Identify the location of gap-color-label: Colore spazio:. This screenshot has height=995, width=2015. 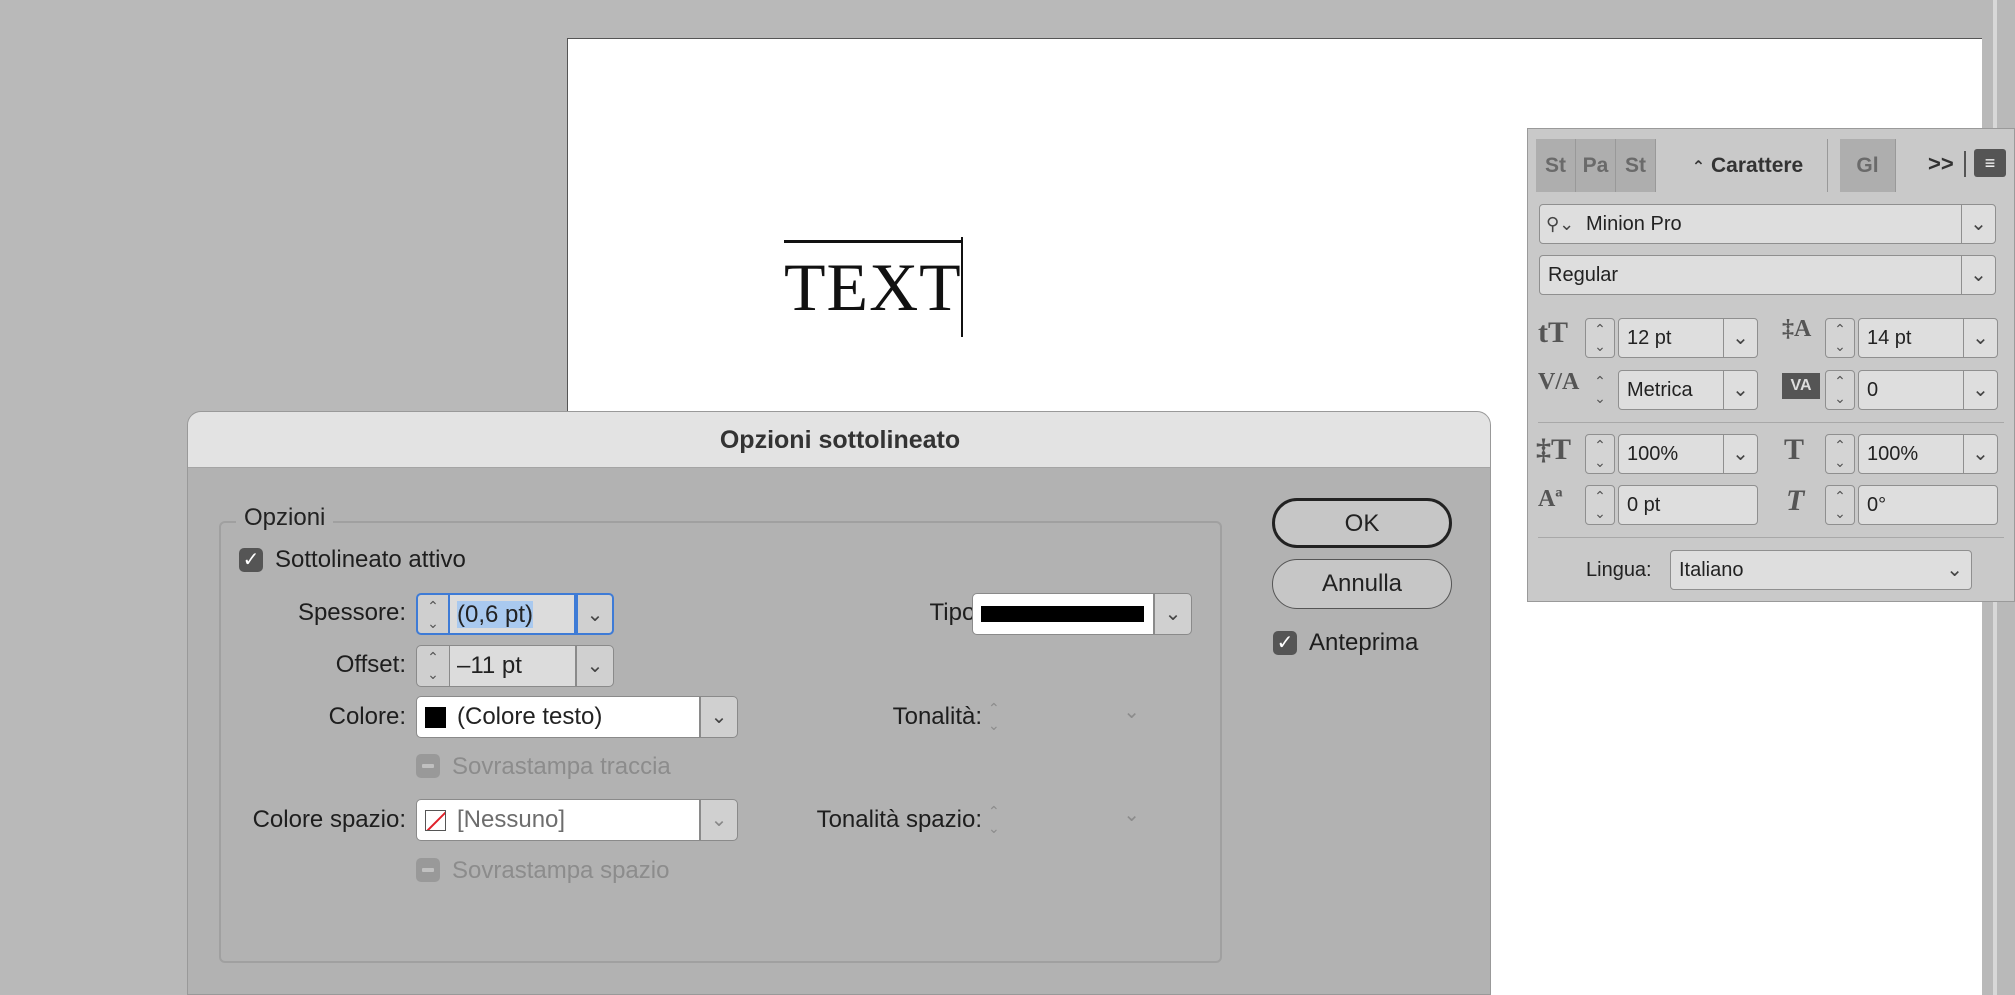
(329, 819).